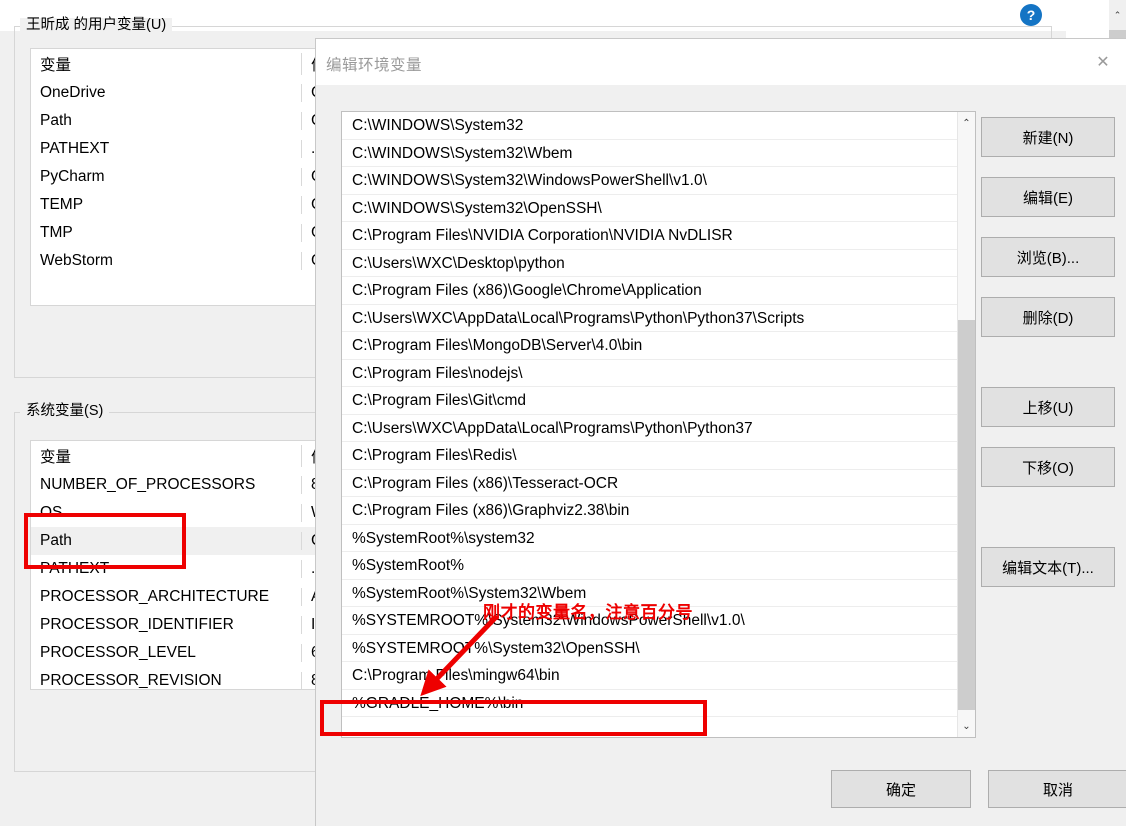 The height and width of the screenshot is (826, 1126). What do you see at coordinates (658, 483) in the screenshot?
I see `list-item: C:\Program Files (x86)\Tesseract-OCR` at bounding box center [658, 483].